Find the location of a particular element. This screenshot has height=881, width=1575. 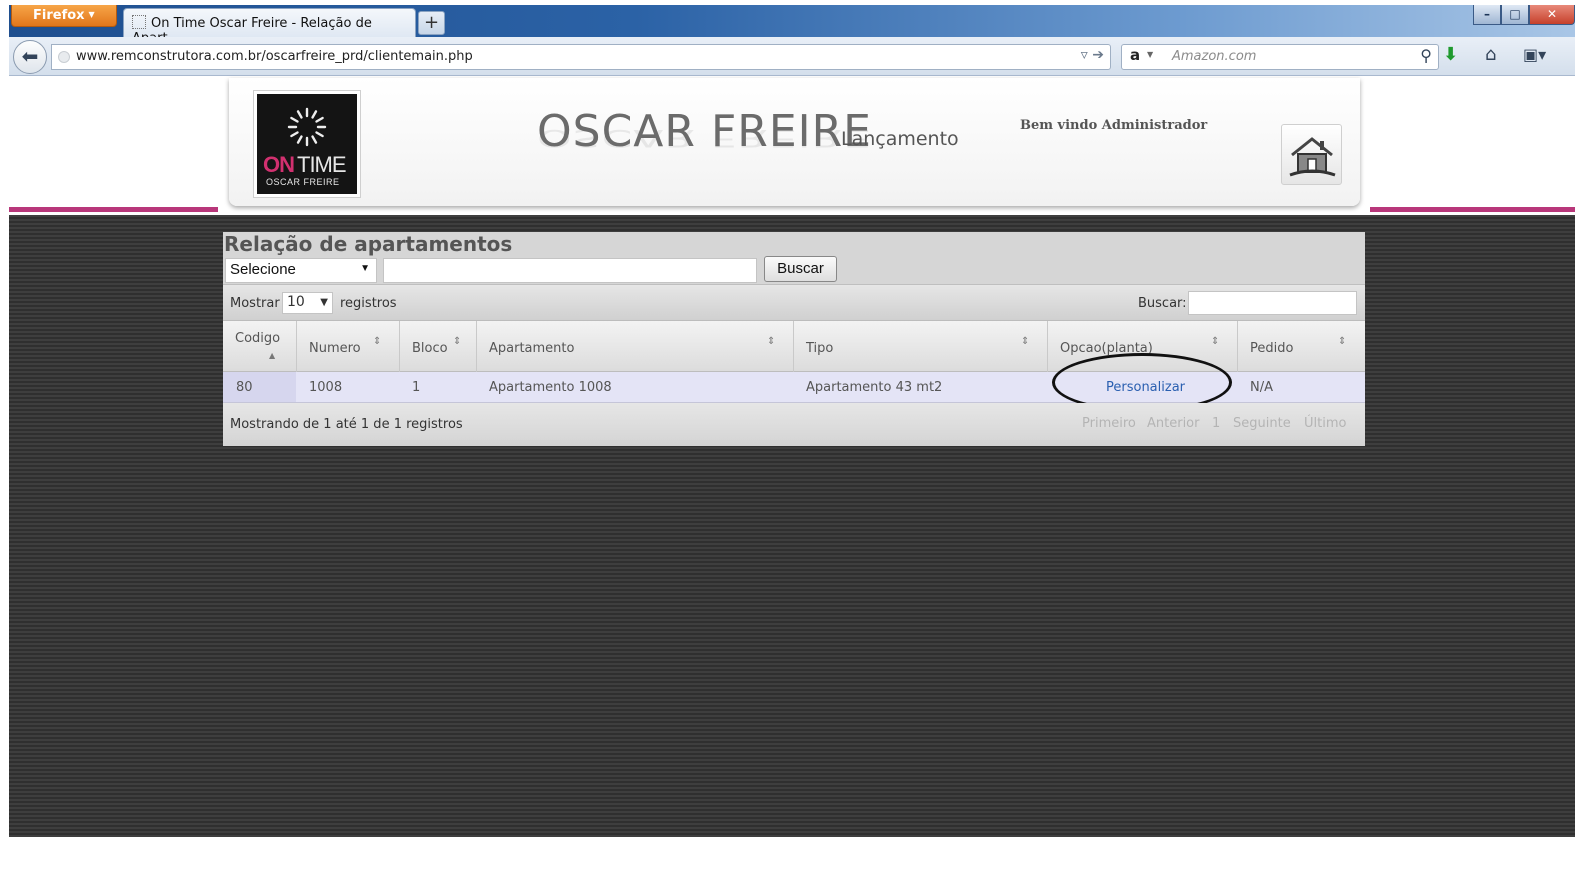

logo-time-text: TIME is located at coordinates (322, 164).